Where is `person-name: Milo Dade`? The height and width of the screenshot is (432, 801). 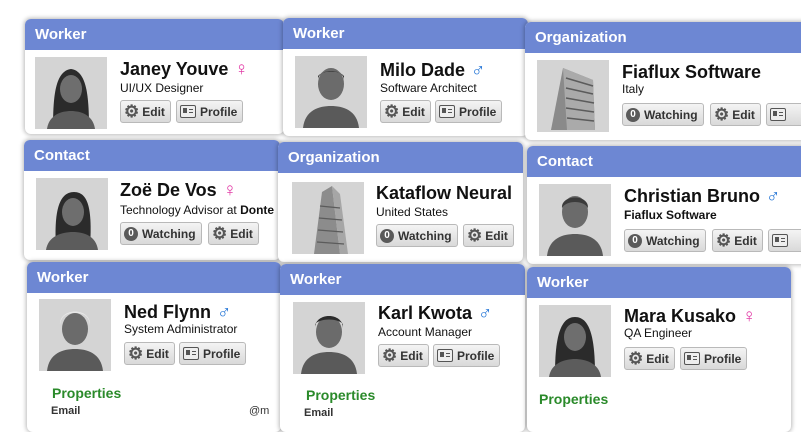 person-name: Milo Dade is located at coordinates (423, 70).